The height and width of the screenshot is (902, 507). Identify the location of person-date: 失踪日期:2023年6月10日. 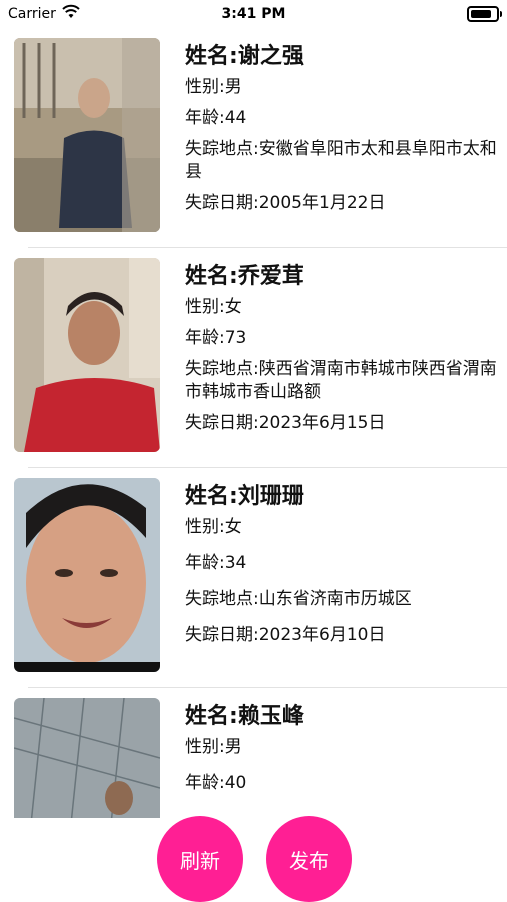
(285, 635).